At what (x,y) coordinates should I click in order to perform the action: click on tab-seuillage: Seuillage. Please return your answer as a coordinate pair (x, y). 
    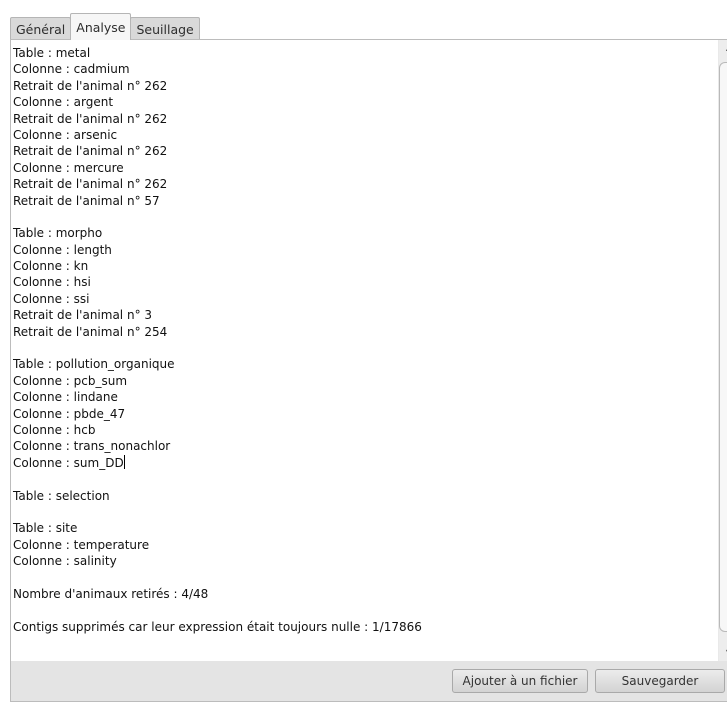
    Looking at the image, I should click on (165, 28).